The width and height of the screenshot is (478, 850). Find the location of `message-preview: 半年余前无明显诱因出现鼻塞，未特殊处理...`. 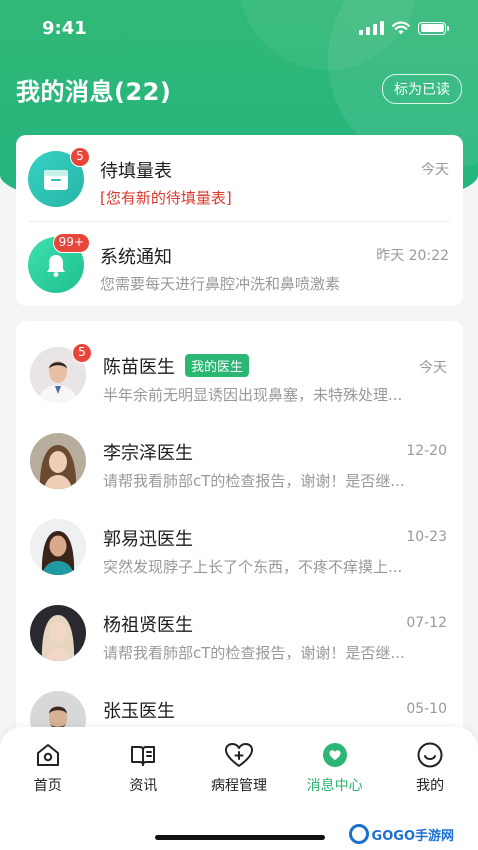

message-preview: 半年余前无明显诱因出现鼻塞，未特殊处理... is located at coordinates (253, 395).